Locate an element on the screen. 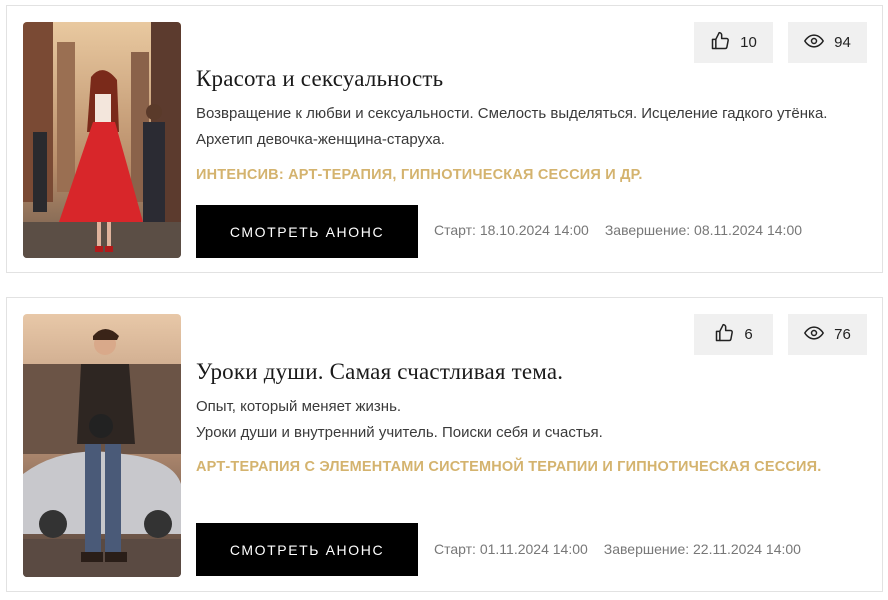 Image resolution: width=888 pixels, height=600 pixels. stats-bar: 6 76 is located at coordinates (780, 334).